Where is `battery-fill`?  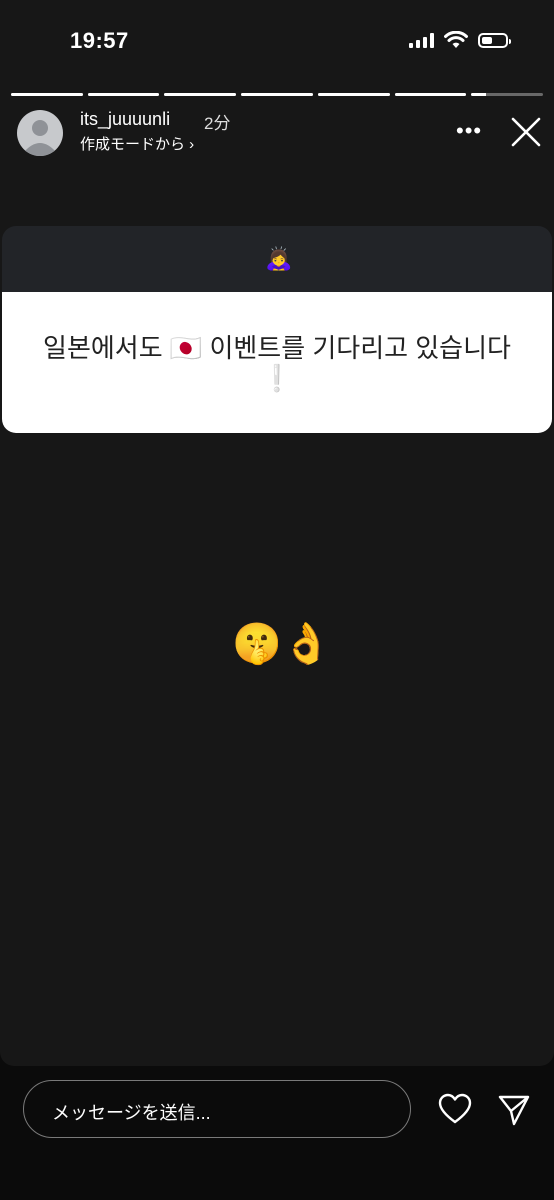 battery-fill is located at coordinates (487, 40).